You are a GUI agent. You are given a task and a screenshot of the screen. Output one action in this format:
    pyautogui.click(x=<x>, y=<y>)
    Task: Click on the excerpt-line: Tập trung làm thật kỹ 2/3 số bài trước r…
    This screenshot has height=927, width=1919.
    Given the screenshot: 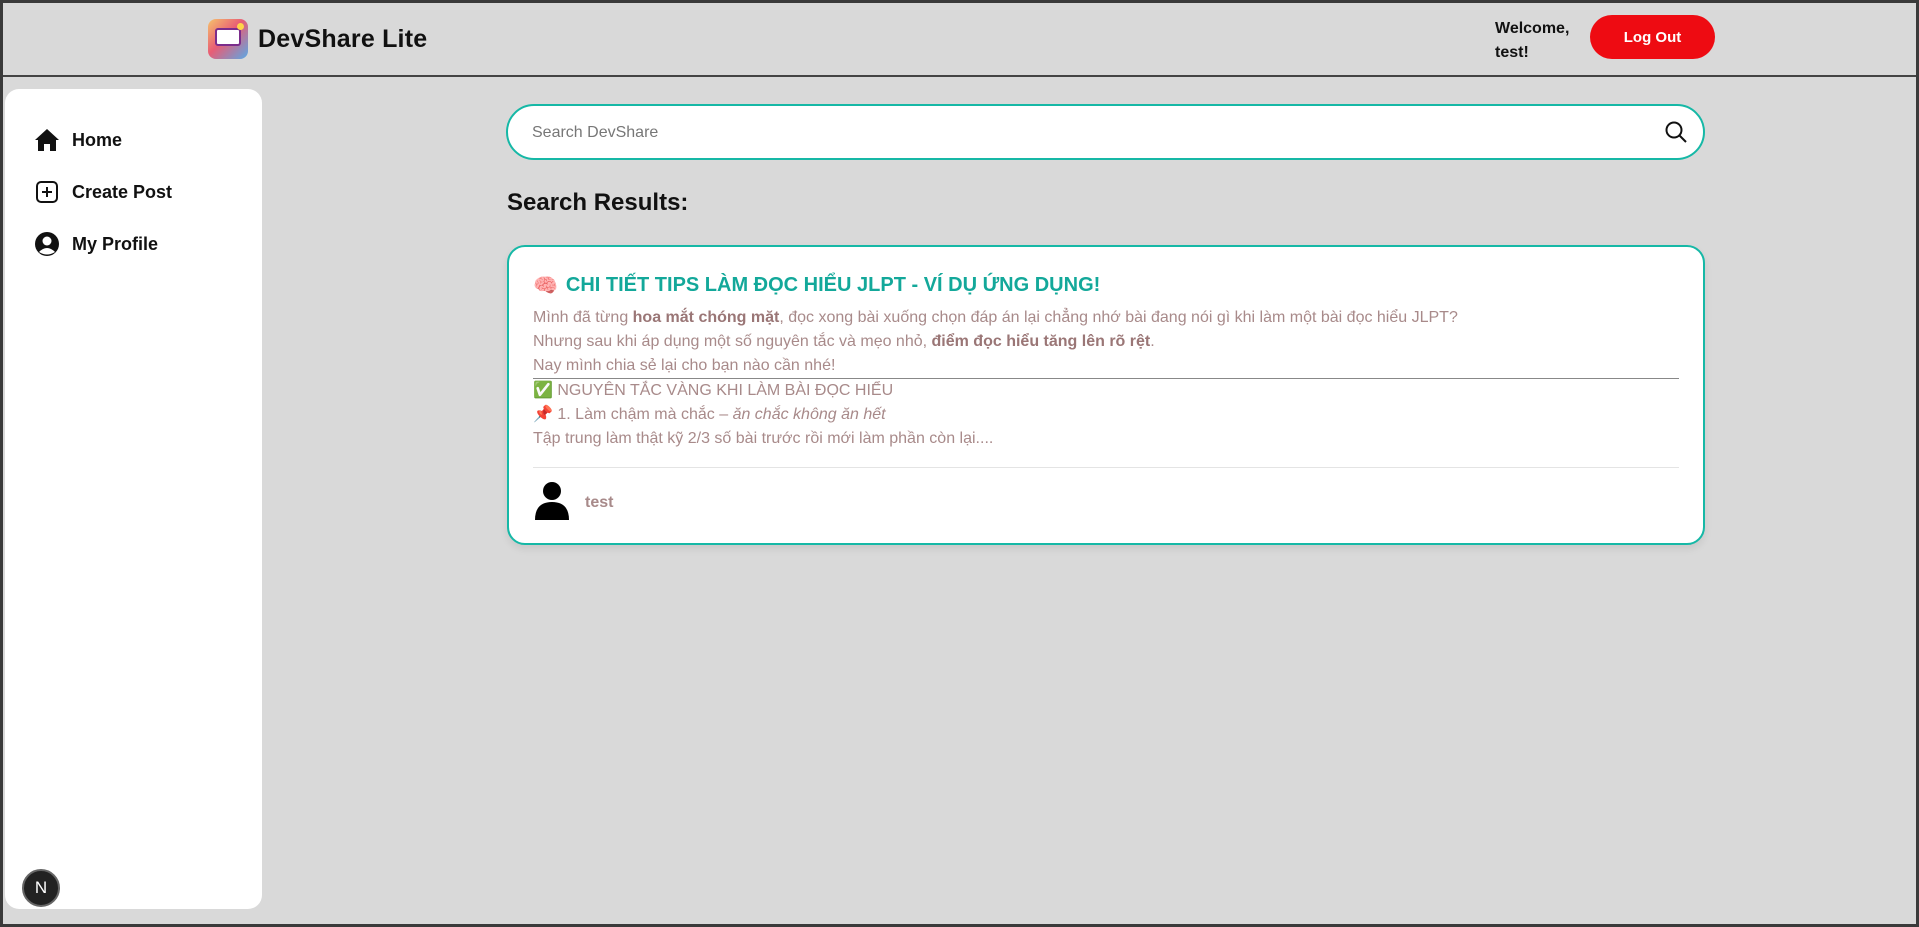 What is the action you would take?
    pyautogui.click(x=763, y=438)
    